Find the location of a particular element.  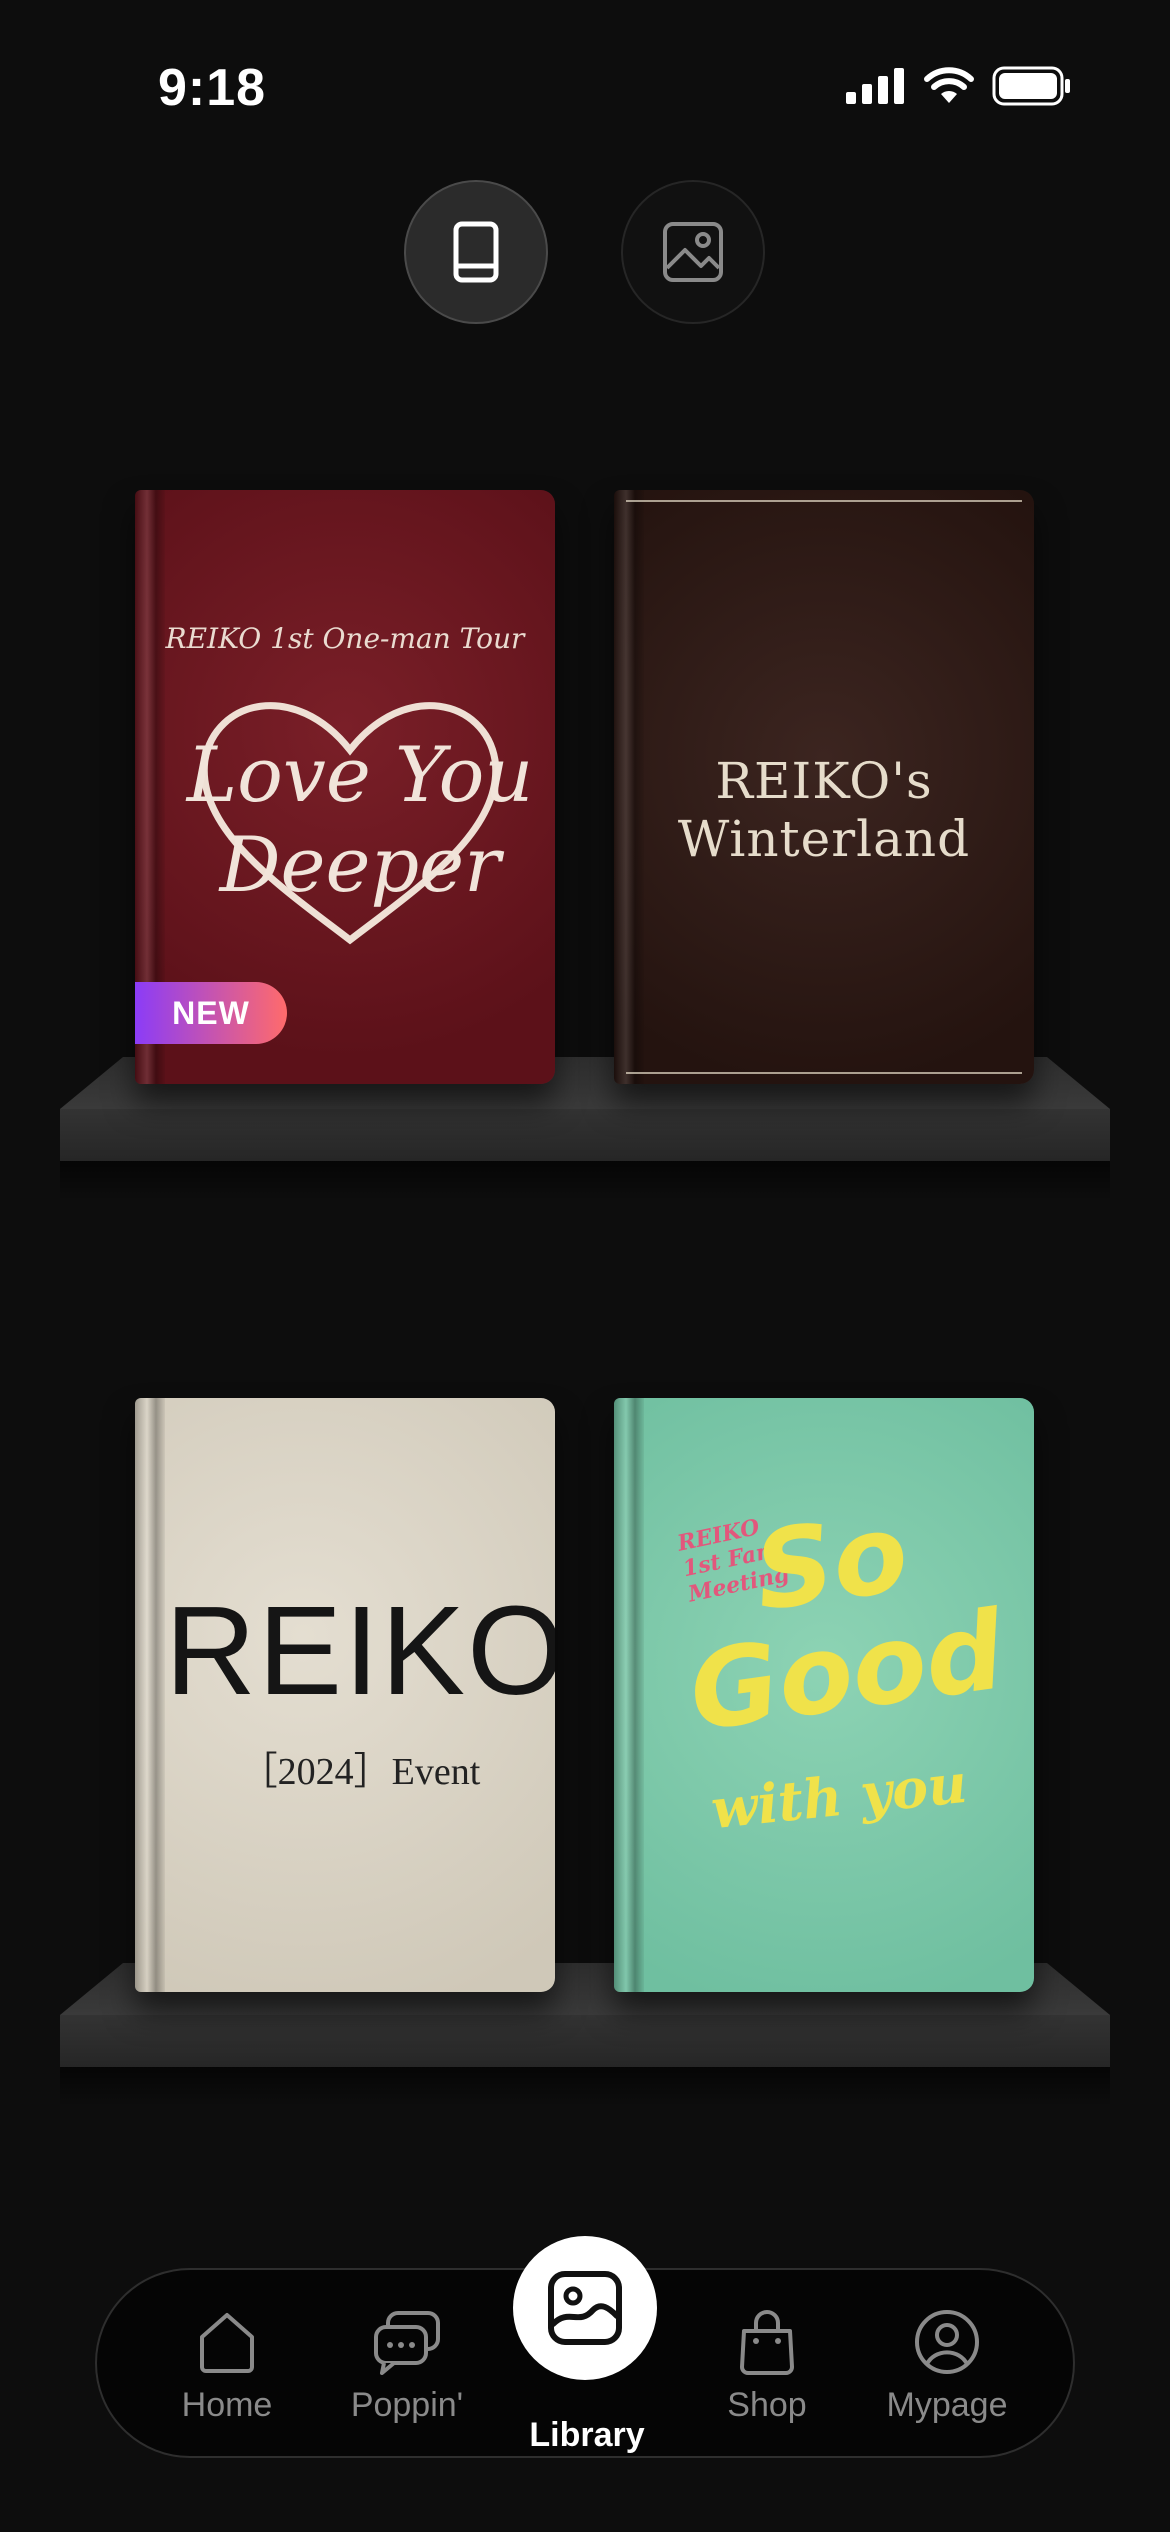

tab-shop: Shop is located at coordinates (767, 2365).